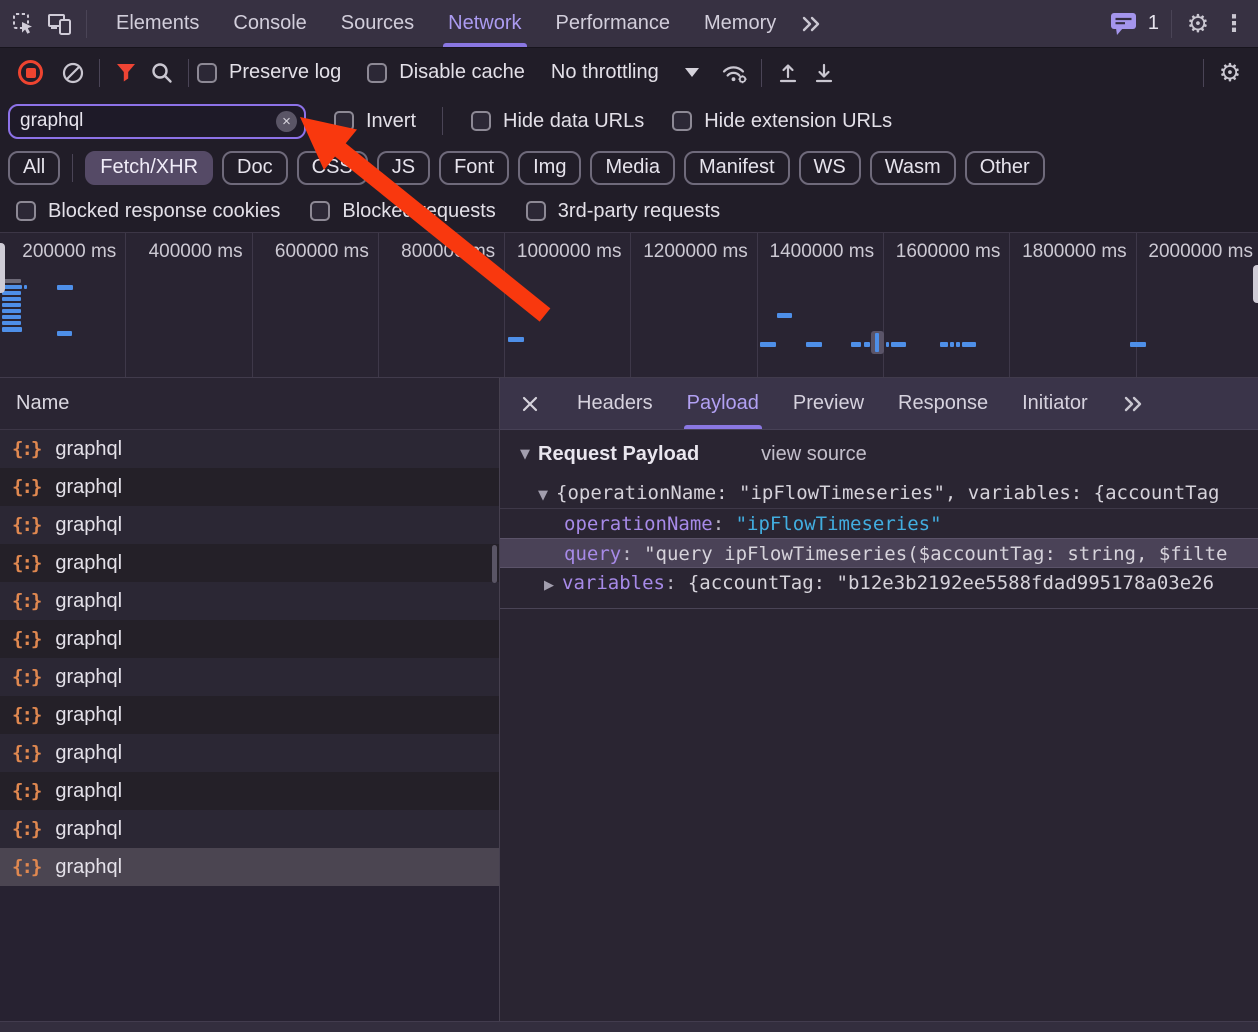  I want to click on record-network-log-button, so click(30, 72).